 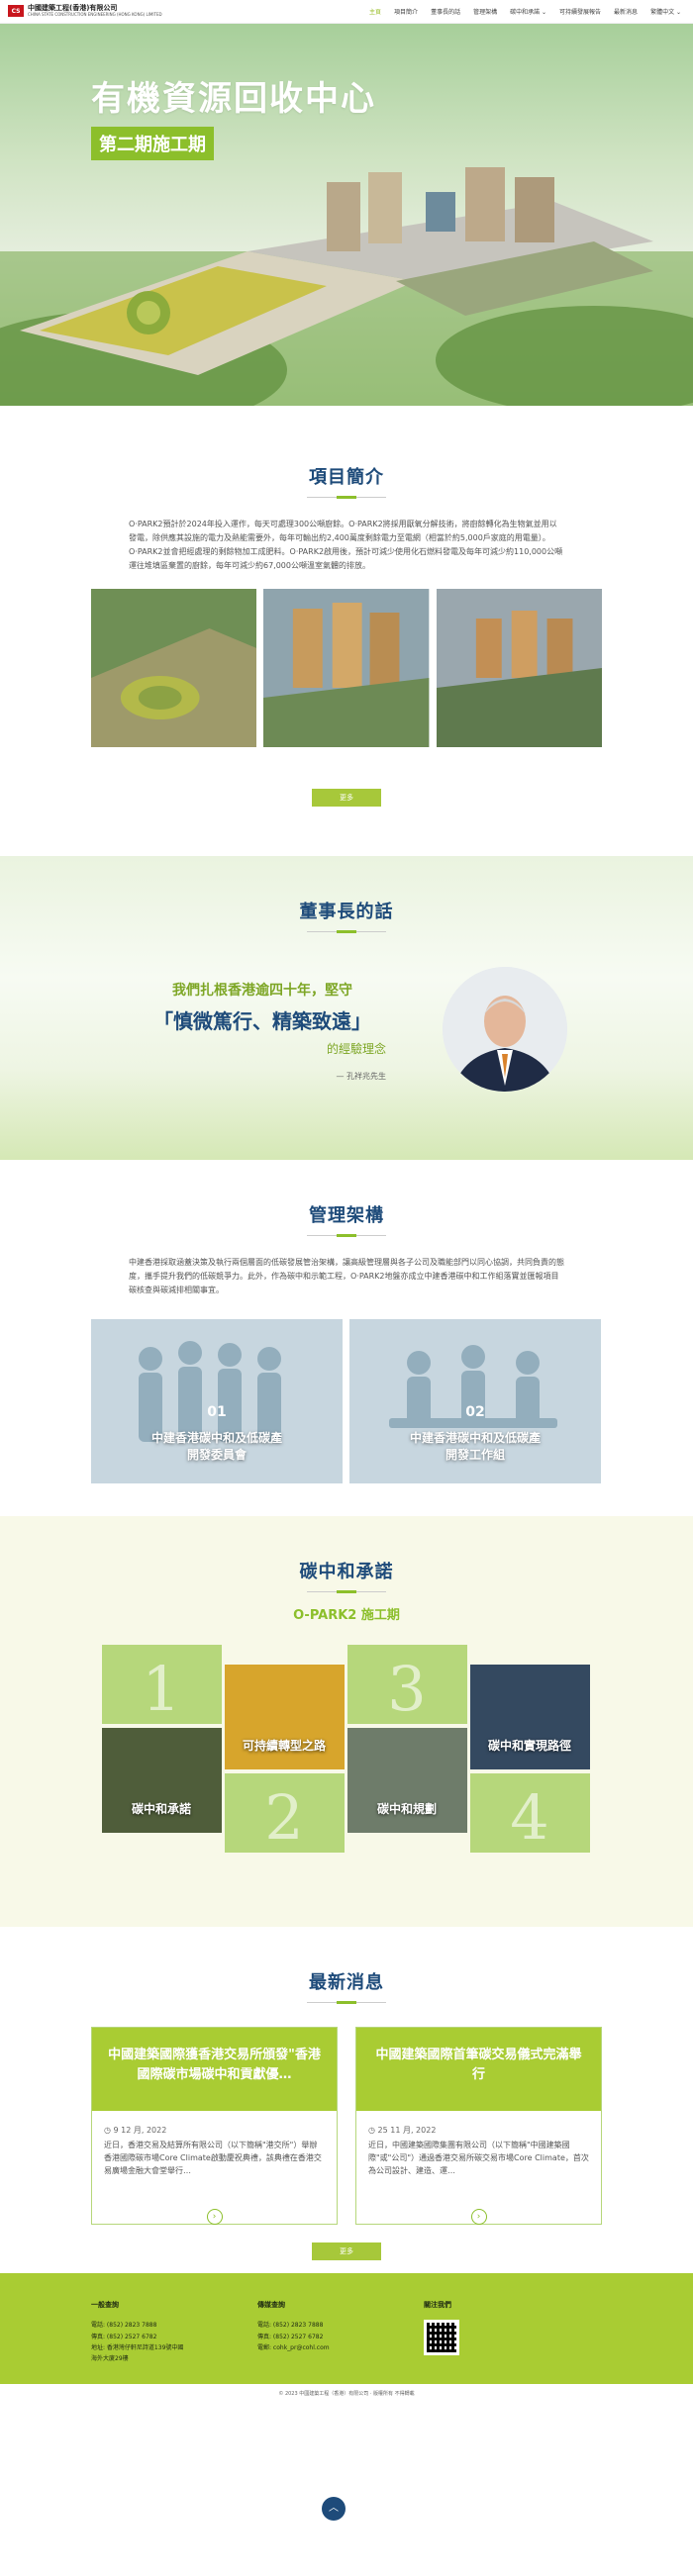 I want to click on section-title: 項目簡介, so click(x=346, y=477).